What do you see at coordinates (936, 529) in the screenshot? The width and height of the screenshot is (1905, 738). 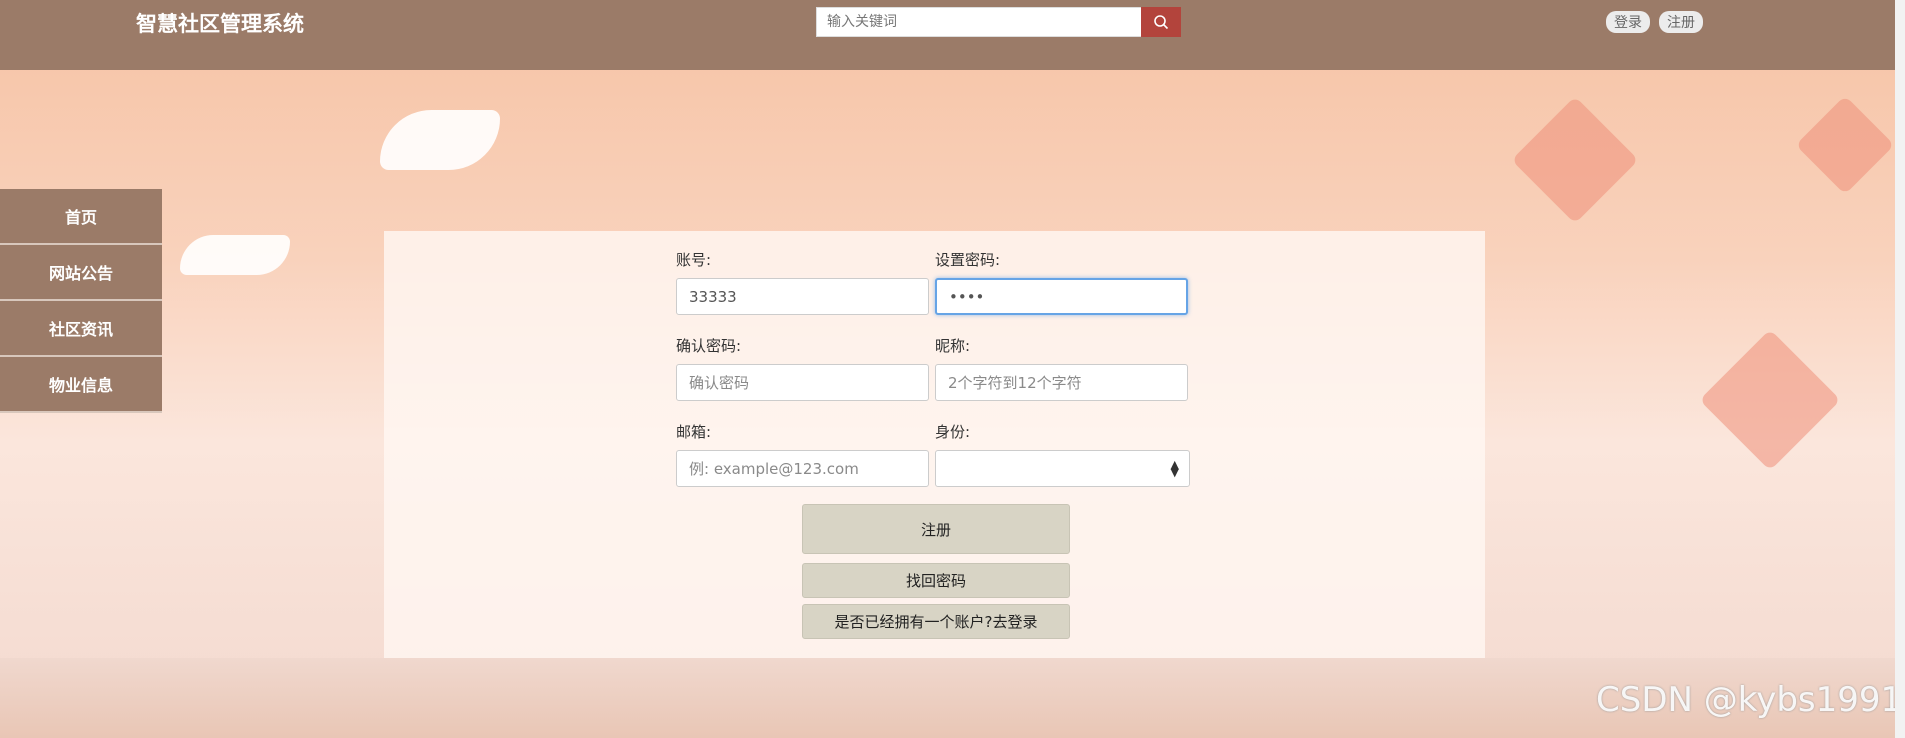 I see `register-submit-button: 注册` at bounding box center [936, 529].